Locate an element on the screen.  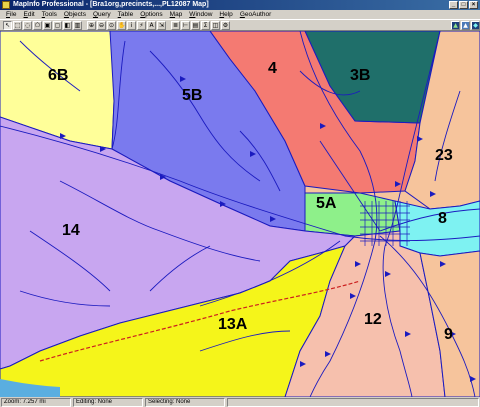
grabber-icon: ✋ is located at coordinates (121, 25).